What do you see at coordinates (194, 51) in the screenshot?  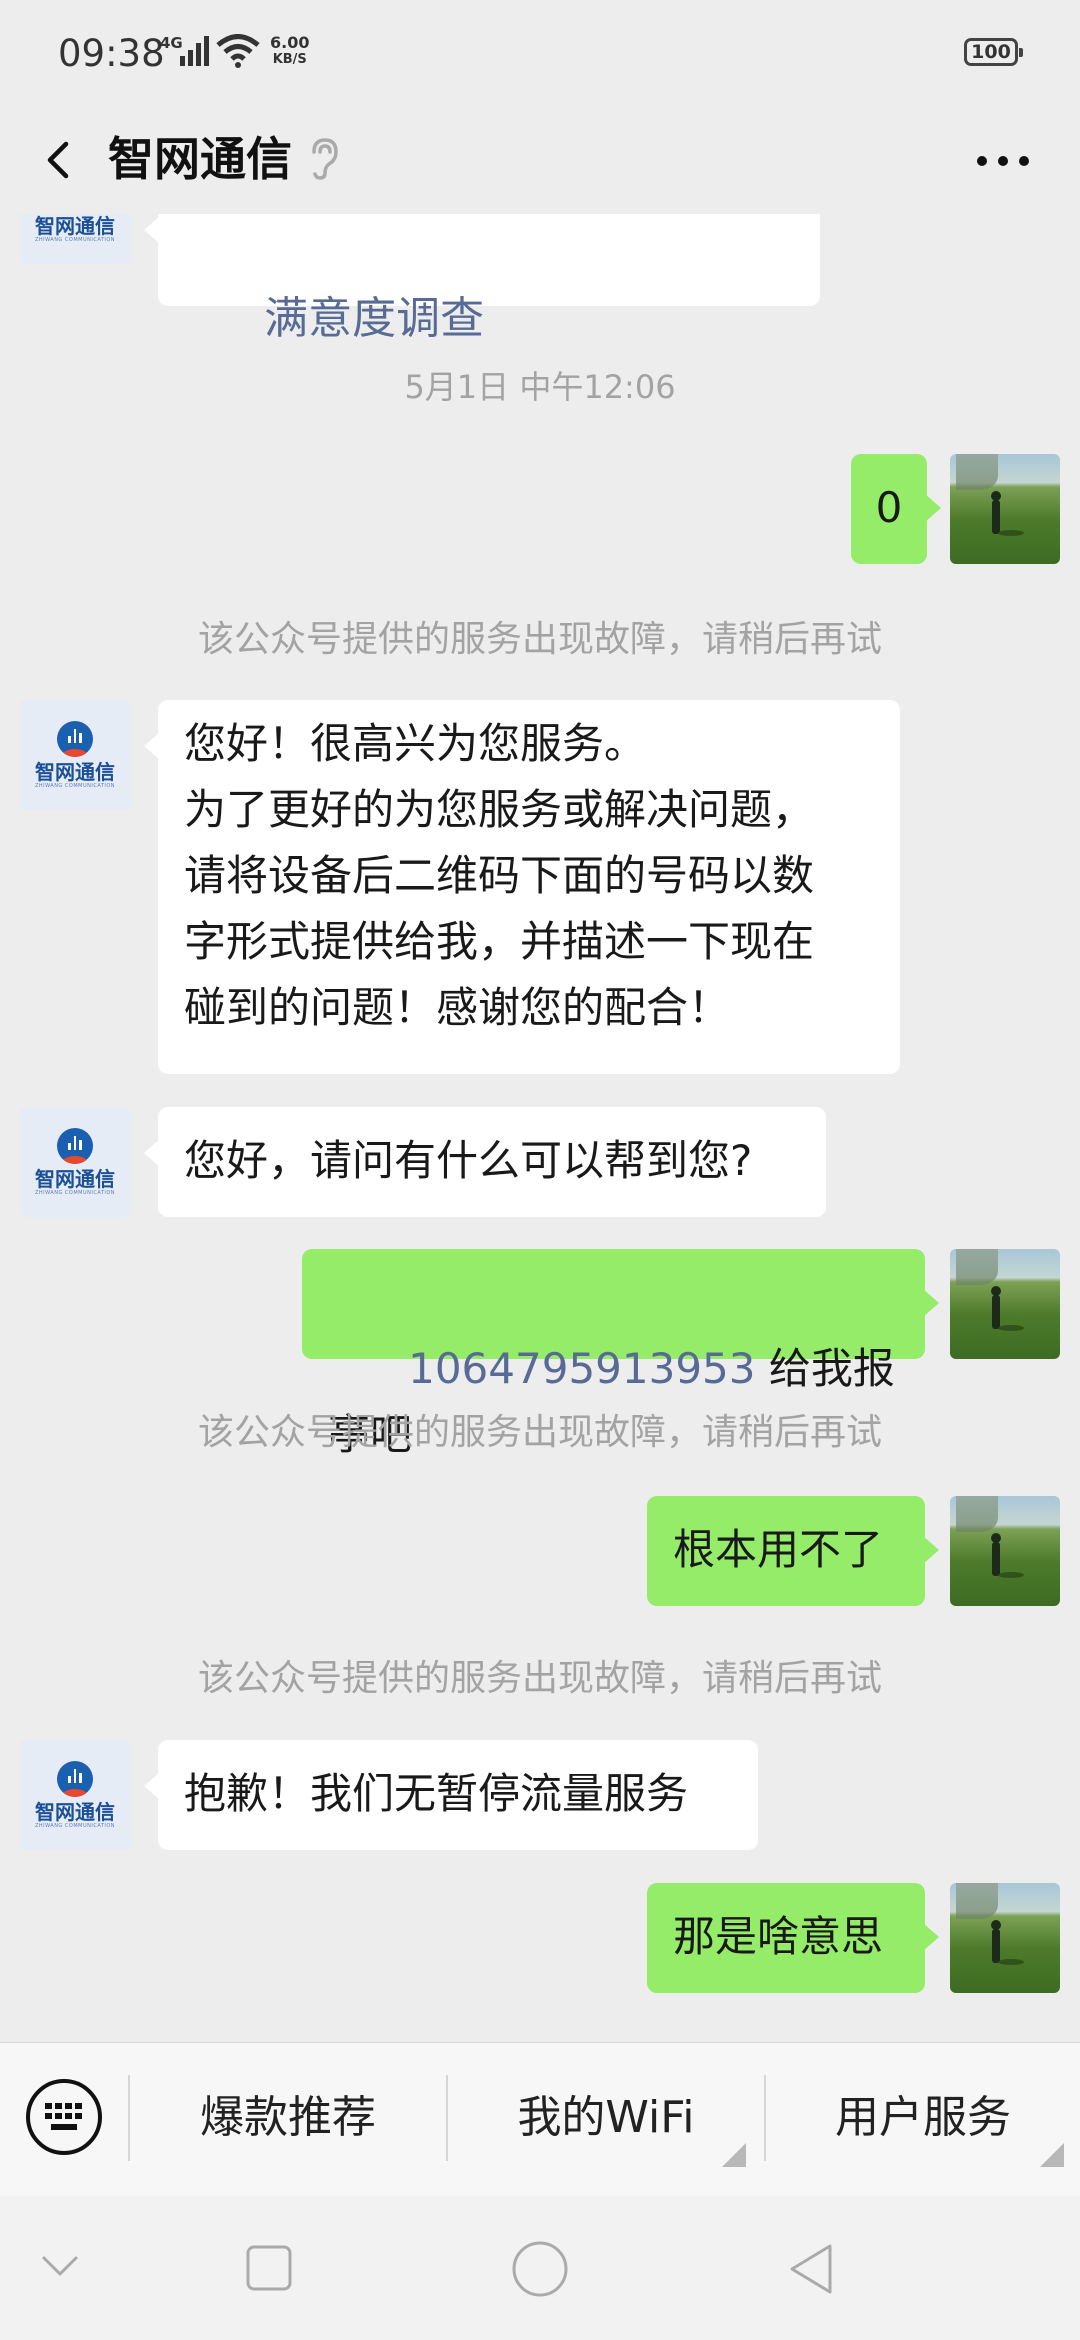 I see `signal-icon` at bounding box center [194, 51].